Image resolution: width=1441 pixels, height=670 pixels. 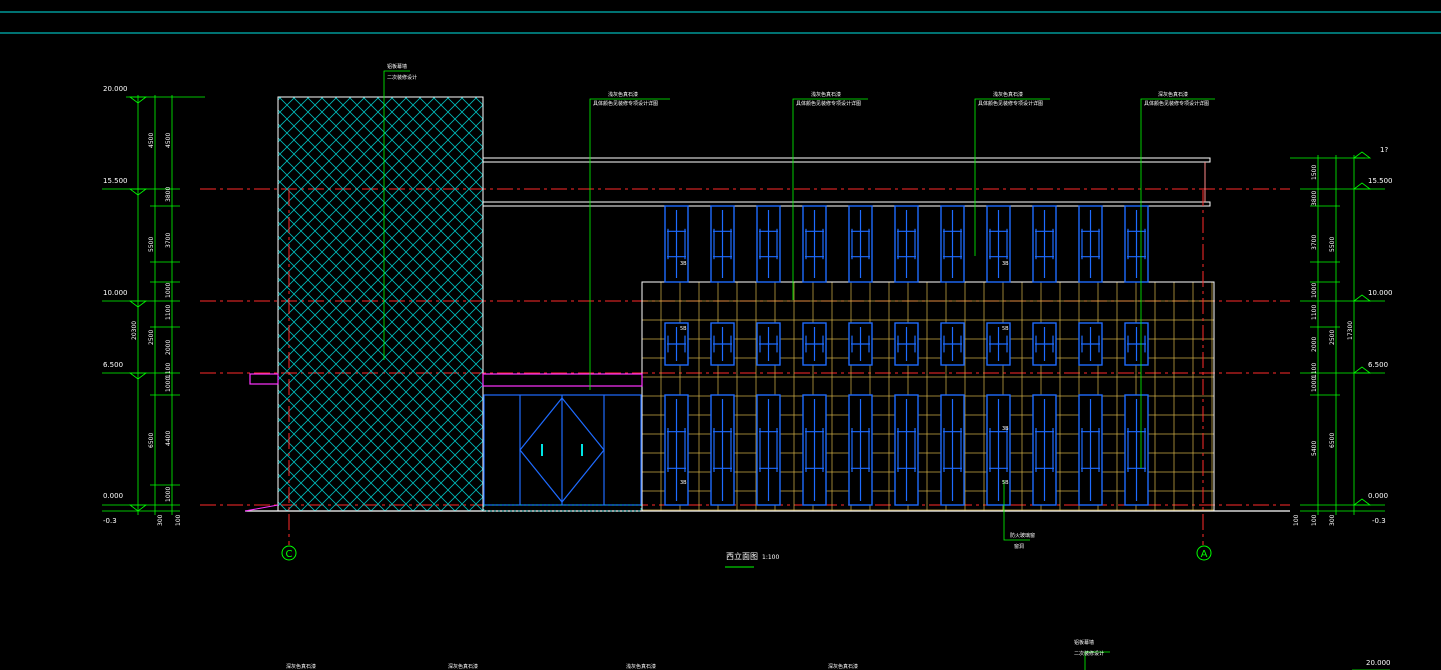 I want to click on elevation-label: 1?, so click(x=1384, y=150).